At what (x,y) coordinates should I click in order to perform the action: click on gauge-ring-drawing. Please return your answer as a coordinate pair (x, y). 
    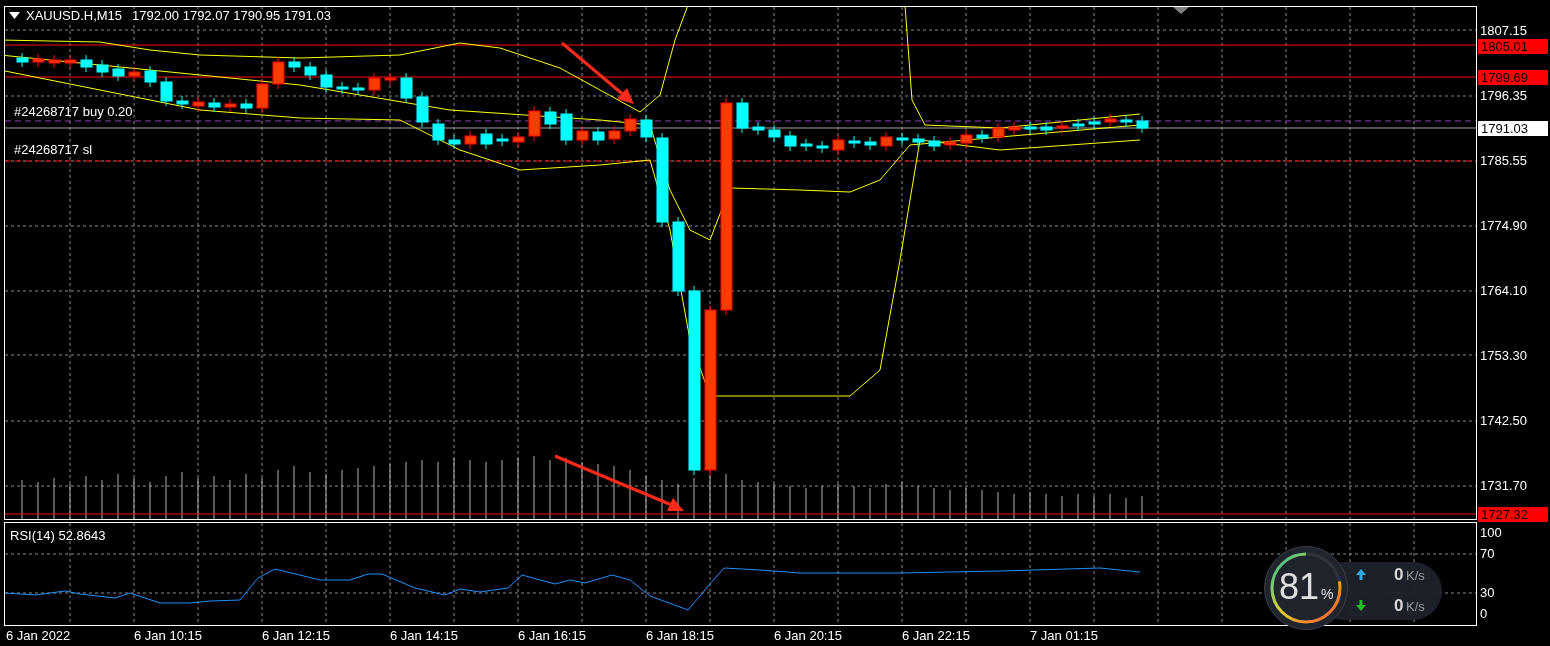
    Looking at the image, I should click on (1306, 588).